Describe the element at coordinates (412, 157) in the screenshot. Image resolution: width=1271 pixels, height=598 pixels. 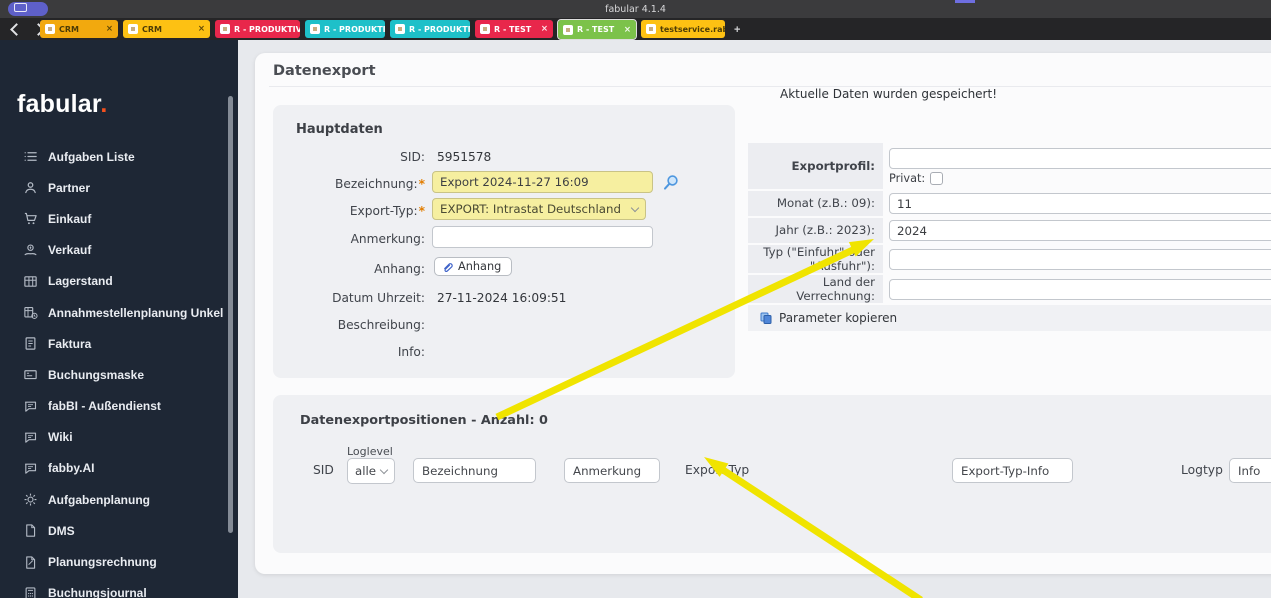
I see `sid-label: SID:` at that location.